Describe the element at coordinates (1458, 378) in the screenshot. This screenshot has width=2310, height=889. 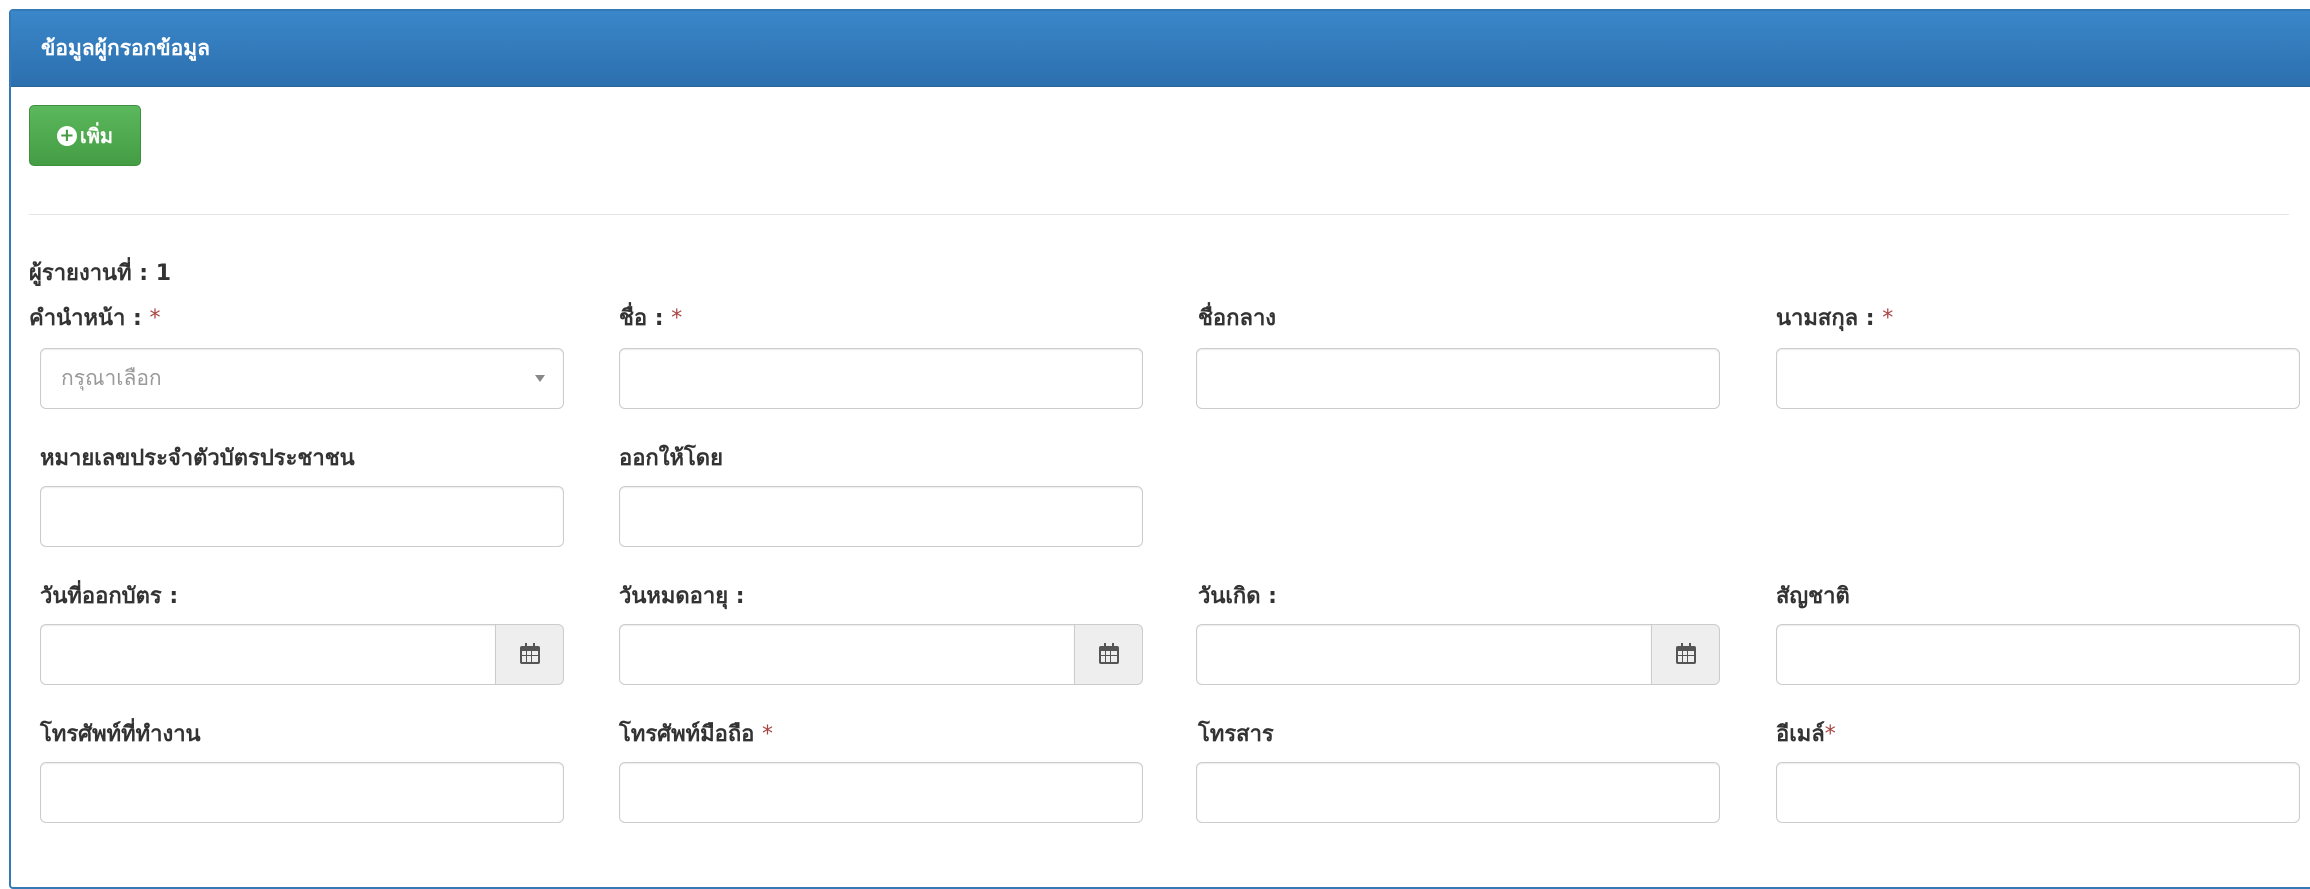
I see `middle-name-field` at that location.